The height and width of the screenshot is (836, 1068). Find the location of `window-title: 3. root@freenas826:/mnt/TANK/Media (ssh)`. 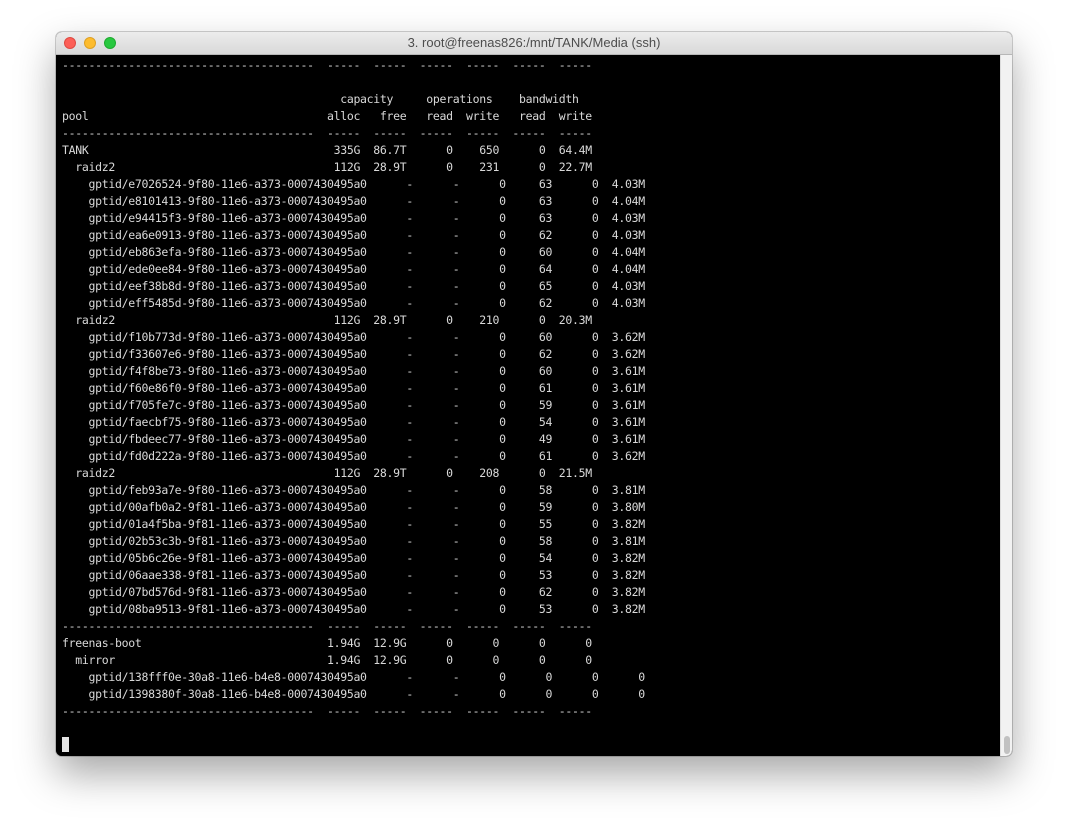

window-title: 3. root@freenas826:/mnt/TANK/Media (ssh) is located at coordinates (534, 42).